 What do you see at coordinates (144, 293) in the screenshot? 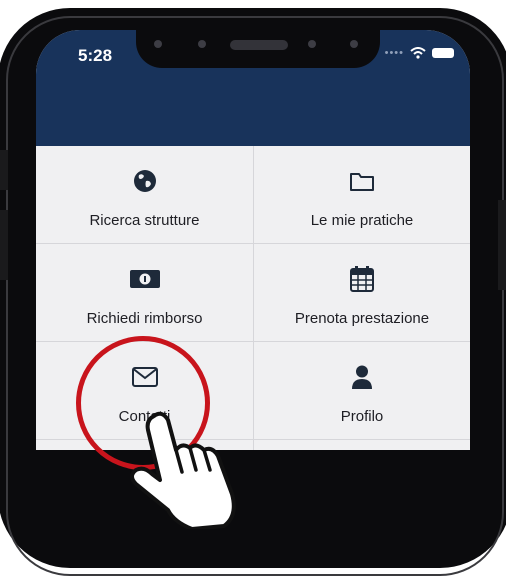
I see `menu-item-richiedi-rimborso: Richiedi rimborso` at bounding box center [144, 293].